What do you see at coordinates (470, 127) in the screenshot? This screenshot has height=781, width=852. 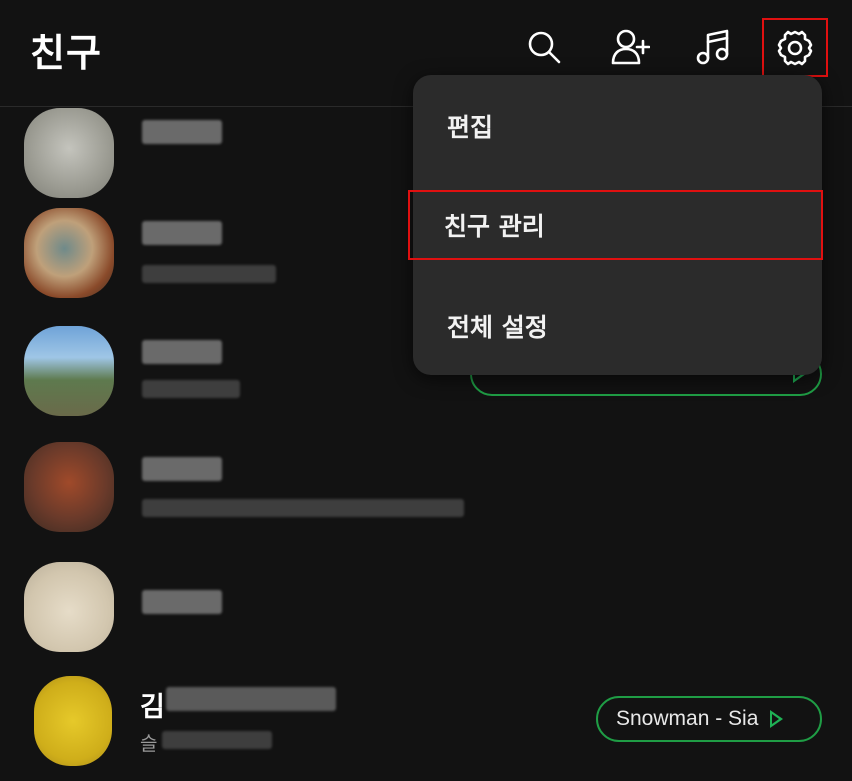 I see `menu-item-label: 편집` at bounding box center [470, 127].